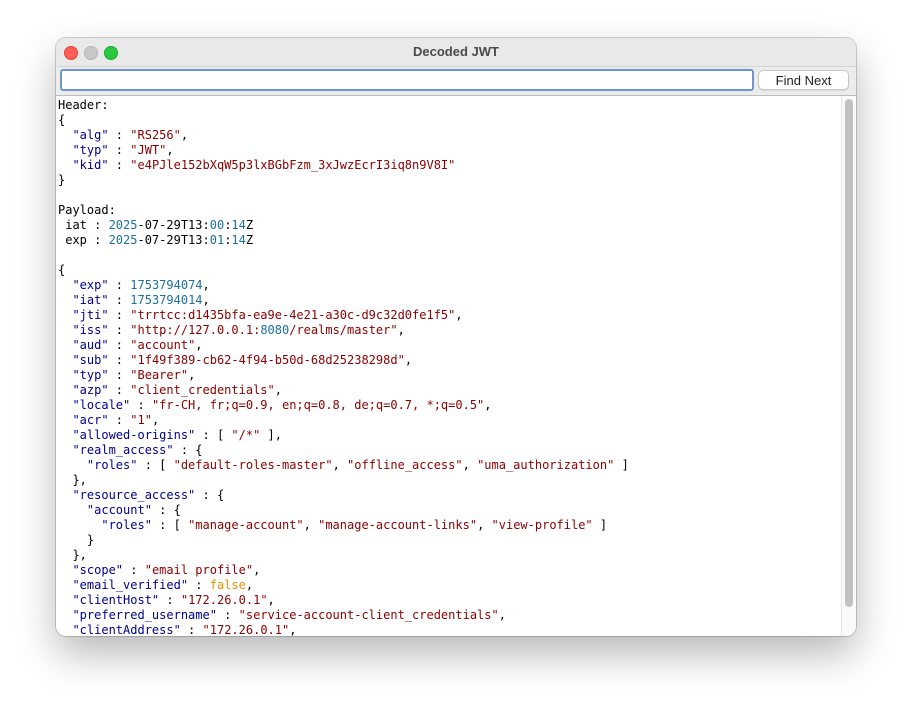  Describe the element at coordinates (407, 80) in the screenshot. I see `find-input` at that location.